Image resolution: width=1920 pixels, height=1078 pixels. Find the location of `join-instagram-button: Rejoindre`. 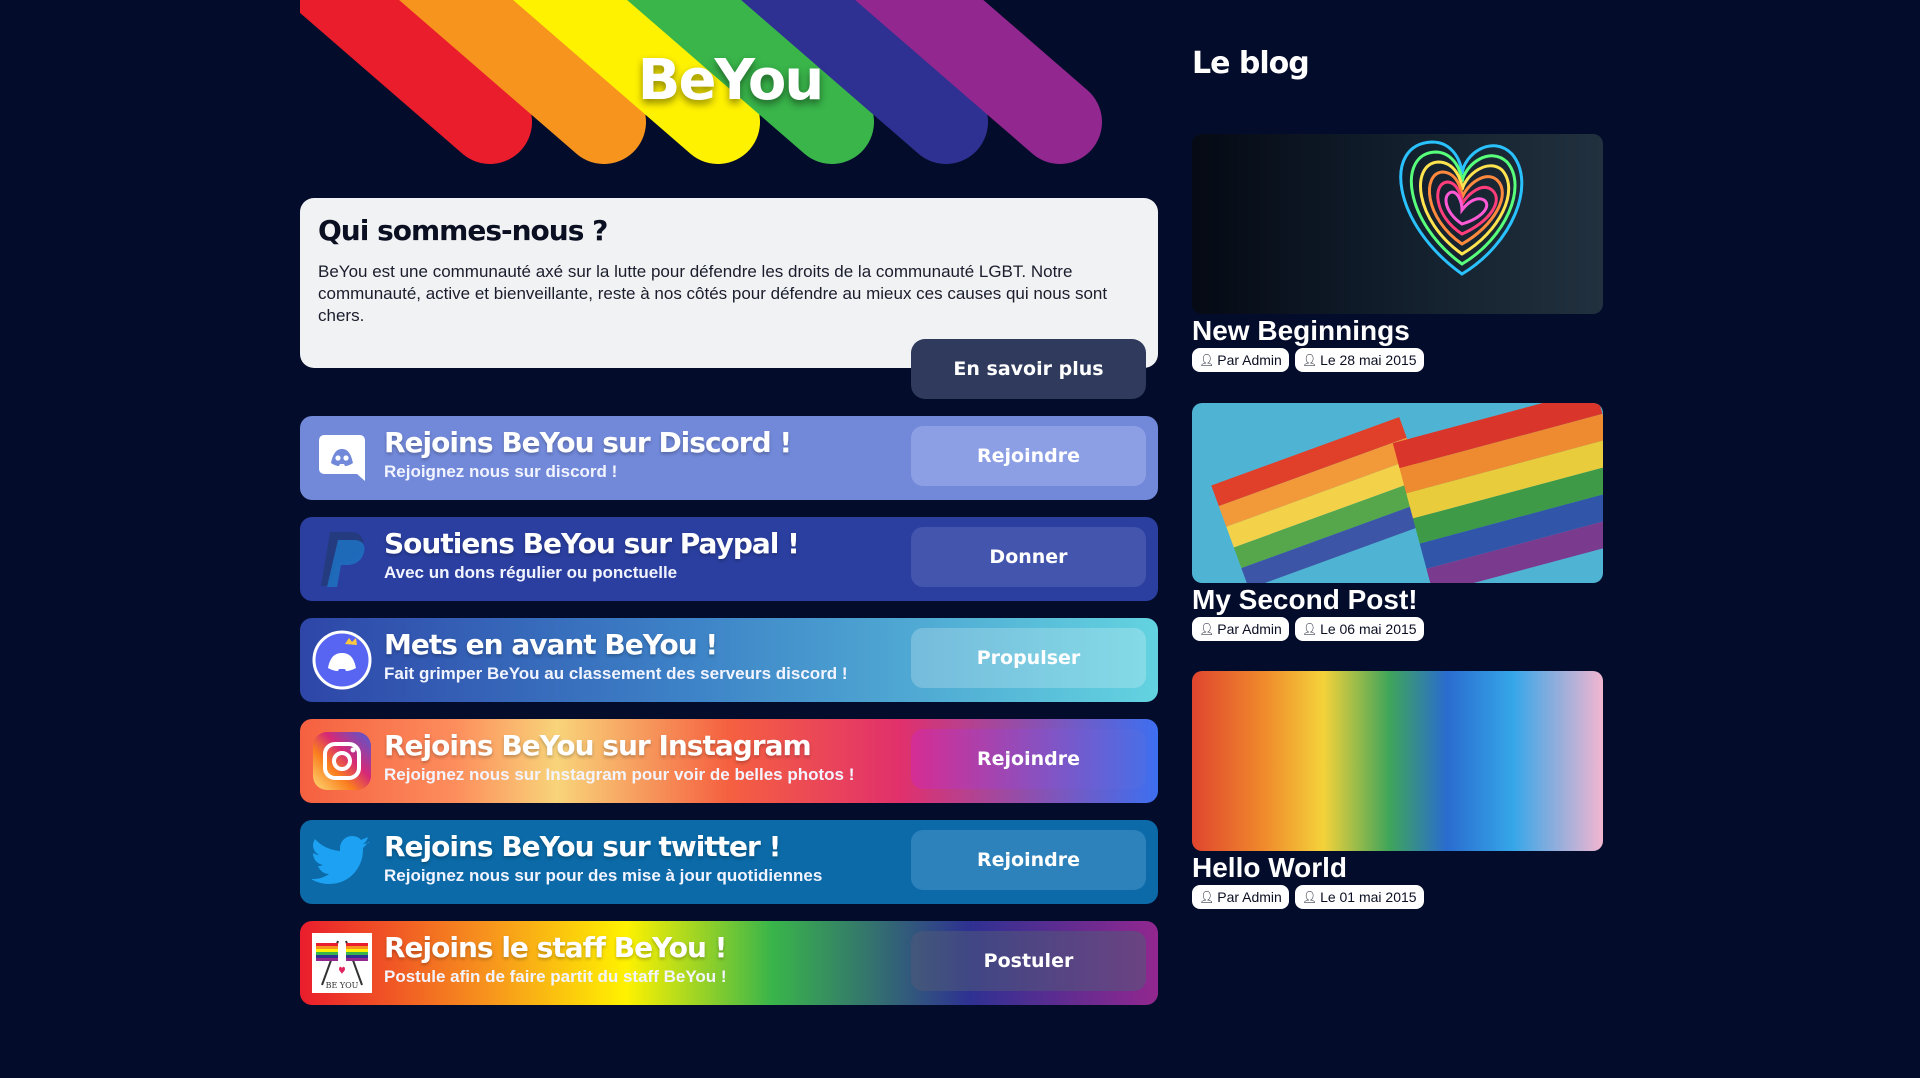

join-instagram-button: Rejoindre is located at coordinates (1028, 759).